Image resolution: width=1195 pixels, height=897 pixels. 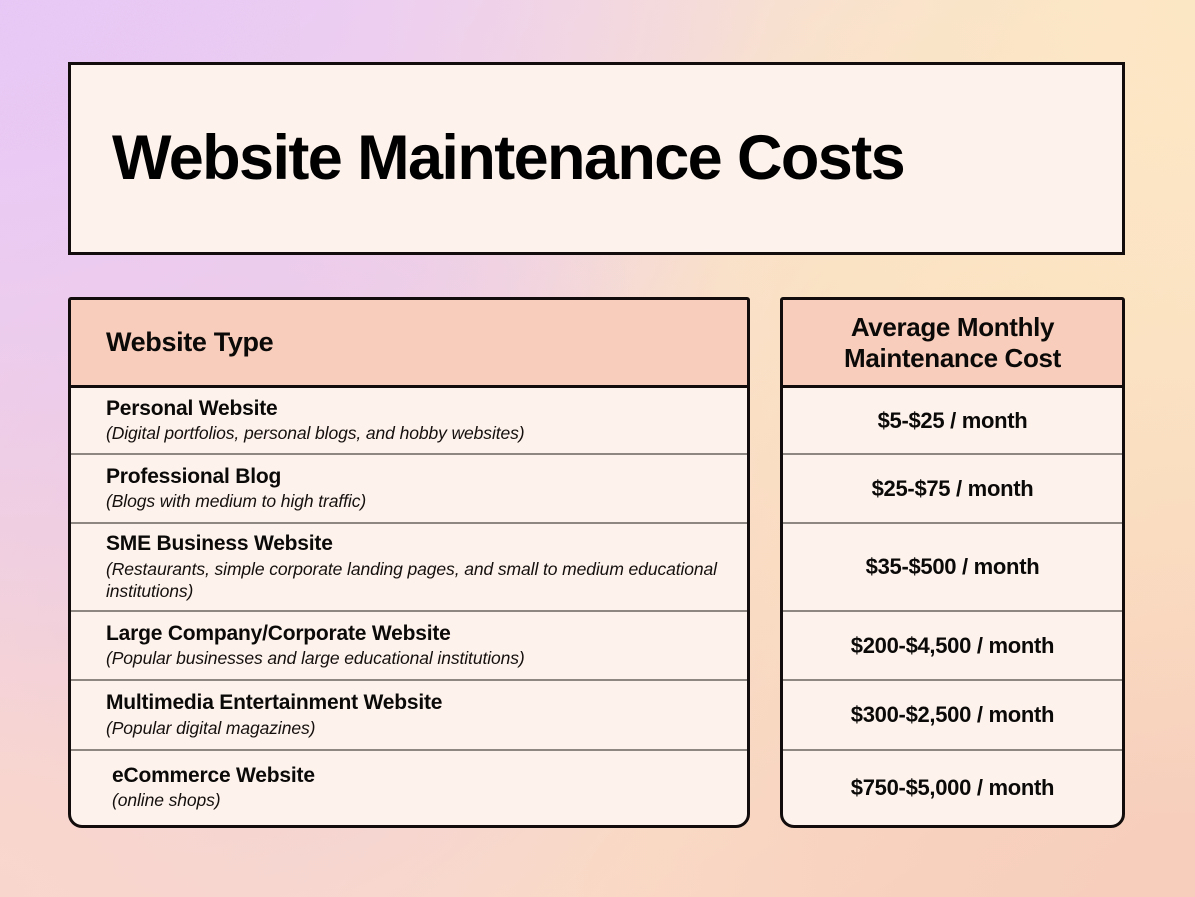 What do you see at coordinates (192, 408) in the screenshot?
I see `type-name: Personal Website` at bounding box center [192, 408].